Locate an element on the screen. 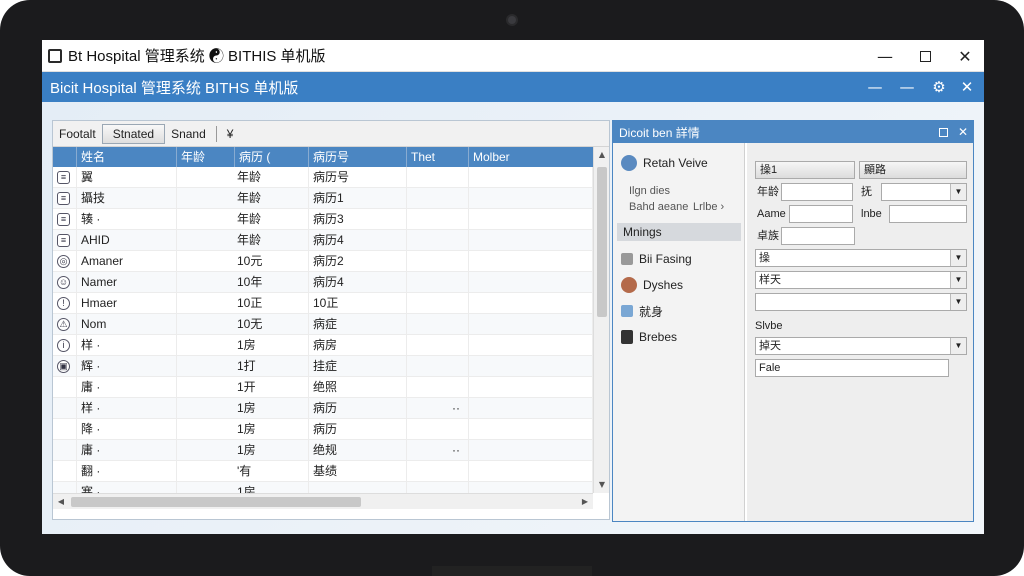 This screenshot has width=1024, height=576. nav-group-header: Mnings is located at coordinates (679, 232).